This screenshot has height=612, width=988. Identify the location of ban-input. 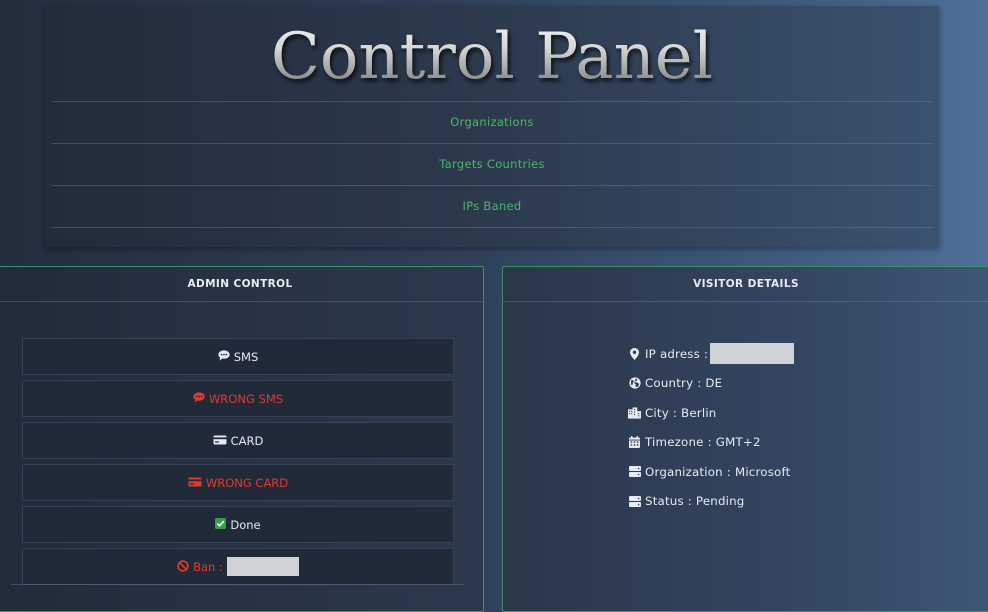
(262, 566).